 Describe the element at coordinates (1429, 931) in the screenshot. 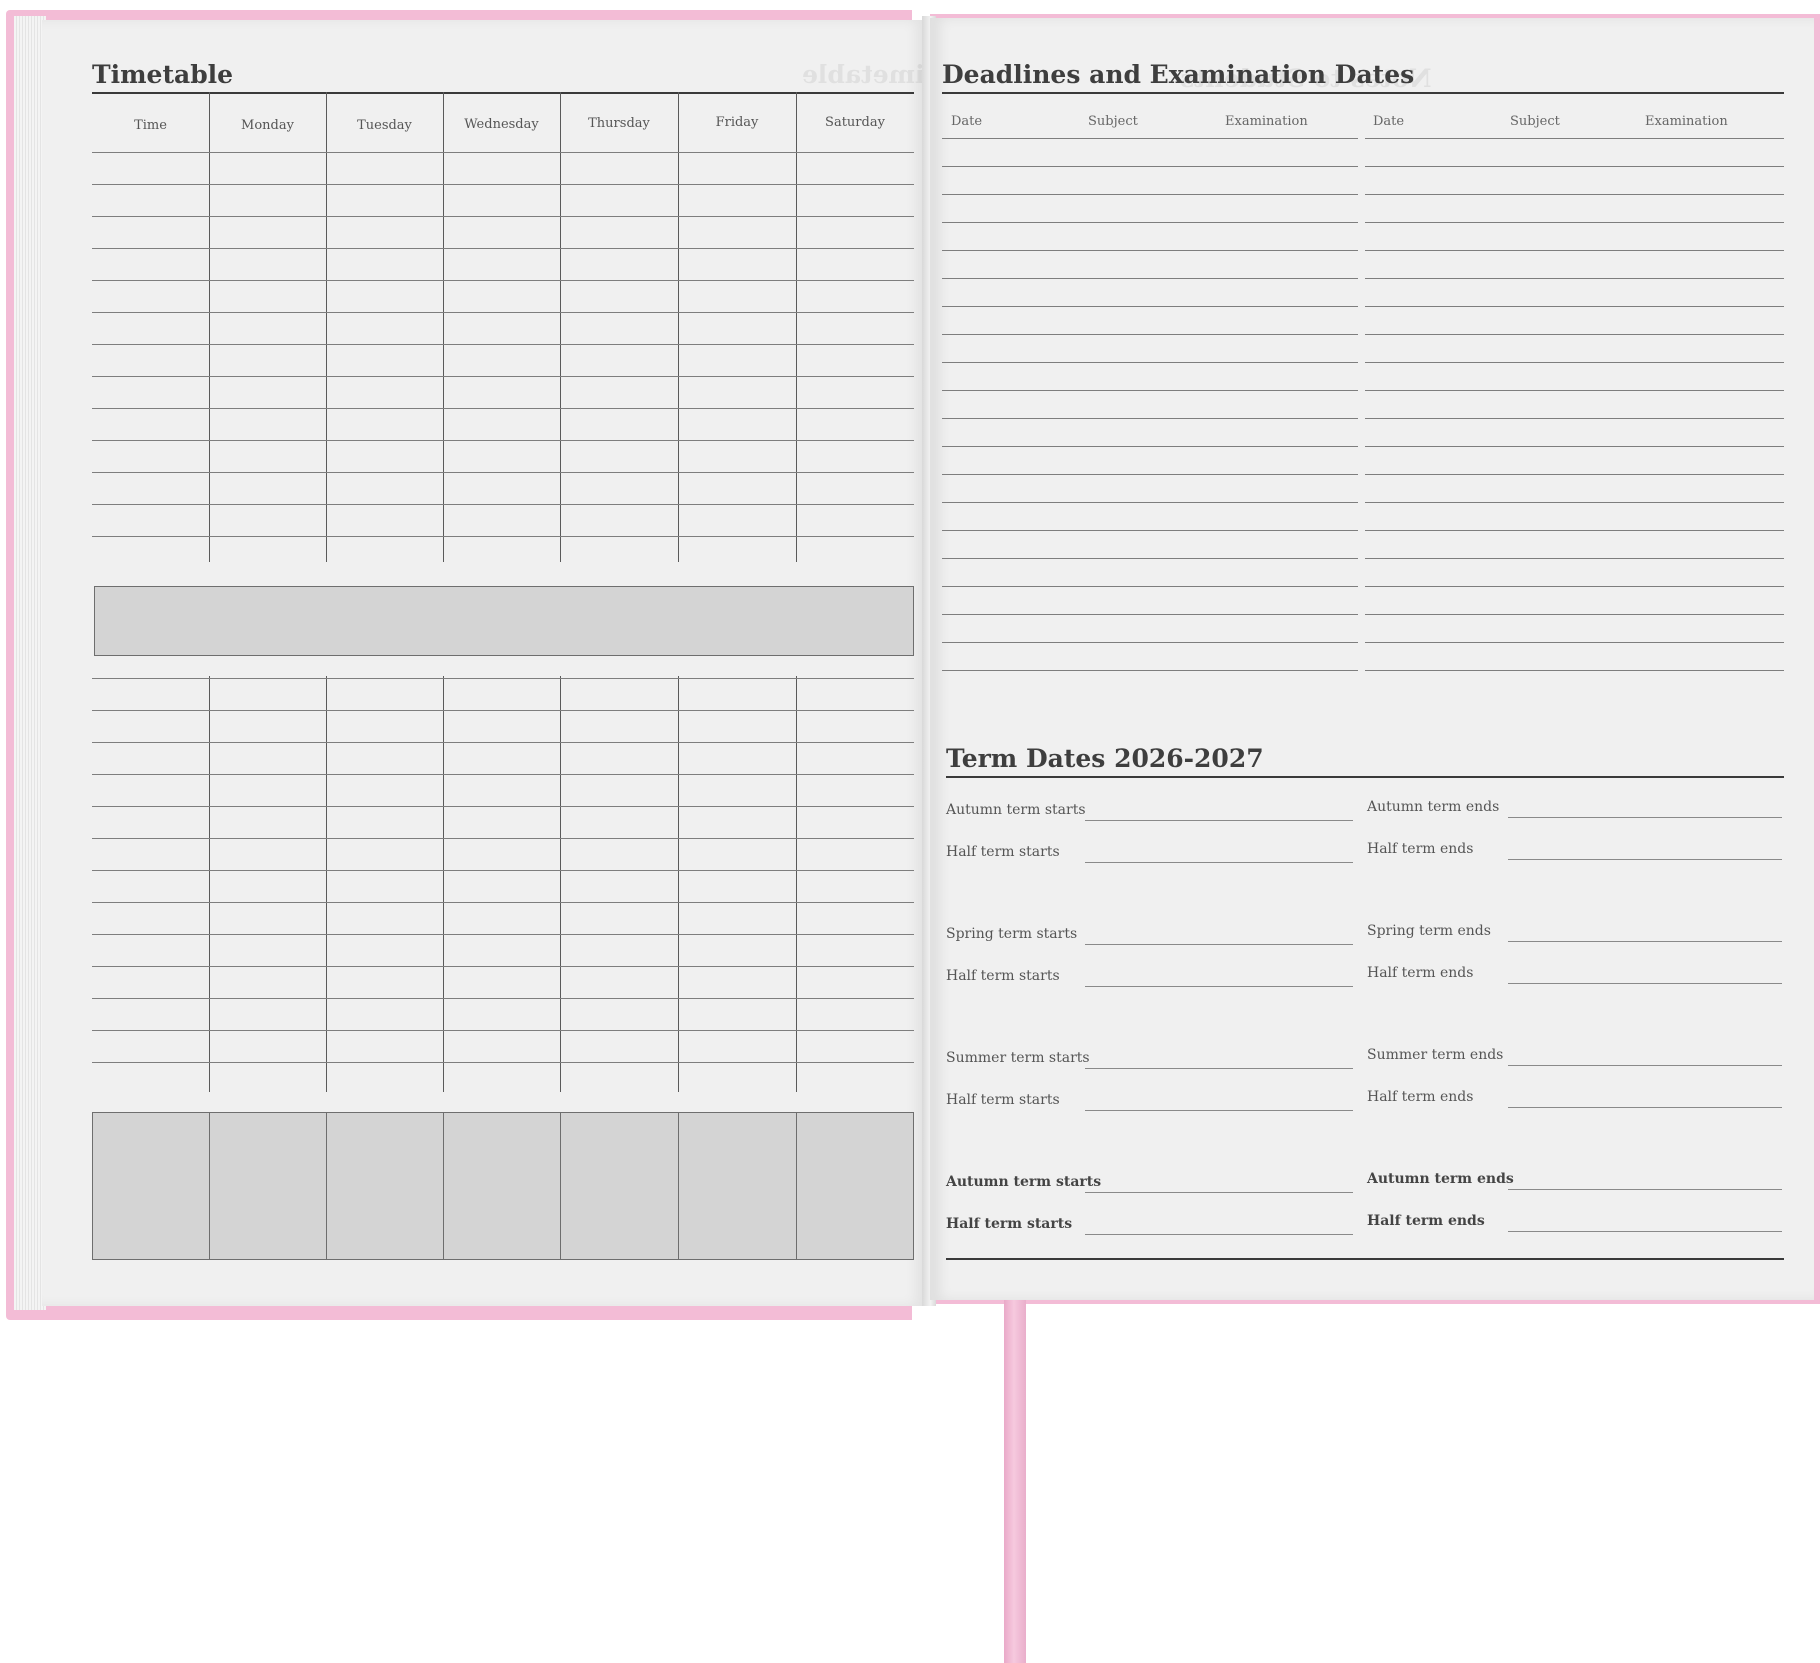

I see `term-label: Spring term ends` at that location.